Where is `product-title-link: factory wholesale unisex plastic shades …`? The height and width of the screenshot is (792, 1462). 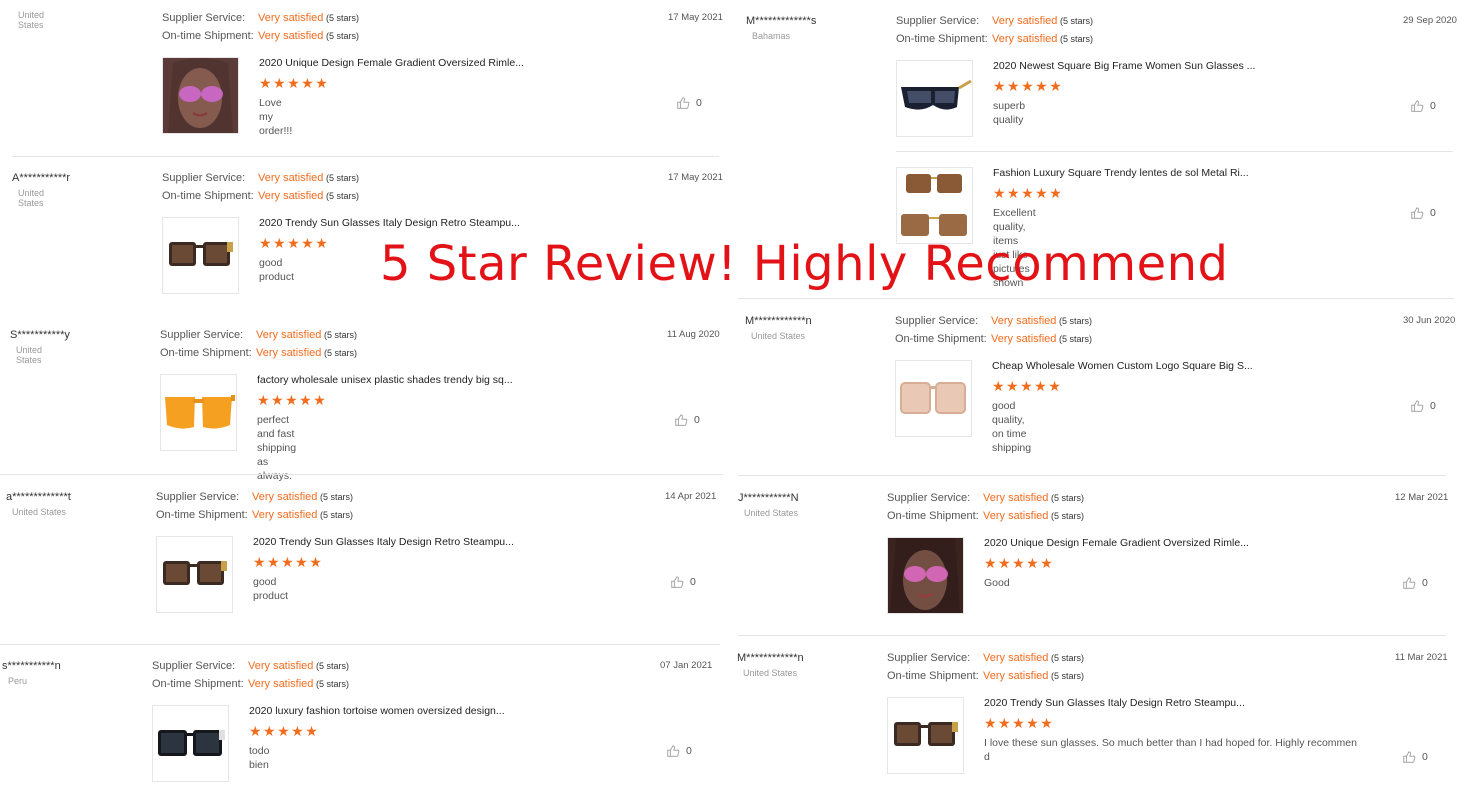
product-title-link: factory wholesale unisex plastic shades … is located at coordinates (385, 380).